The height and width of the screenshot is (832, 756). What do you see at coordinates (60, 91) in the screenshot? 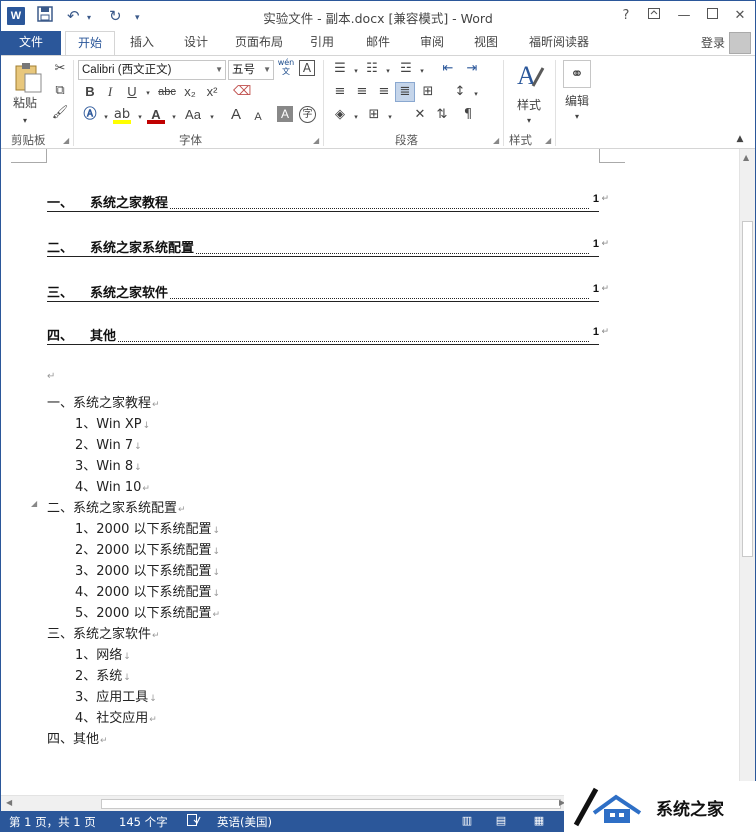
I see `copy-icon: ⧉` at bounding box center [60, 91].